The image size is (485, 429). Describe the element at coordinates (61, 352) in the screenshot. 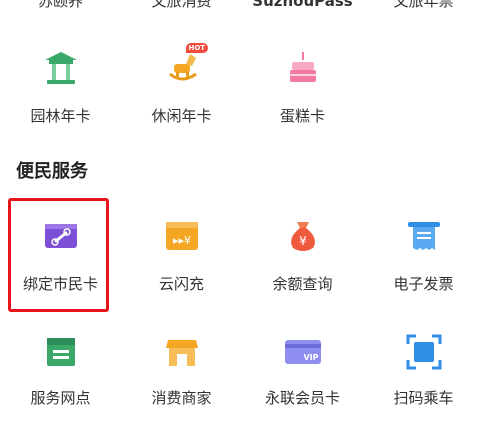

I see `service-point-icon` at that location.